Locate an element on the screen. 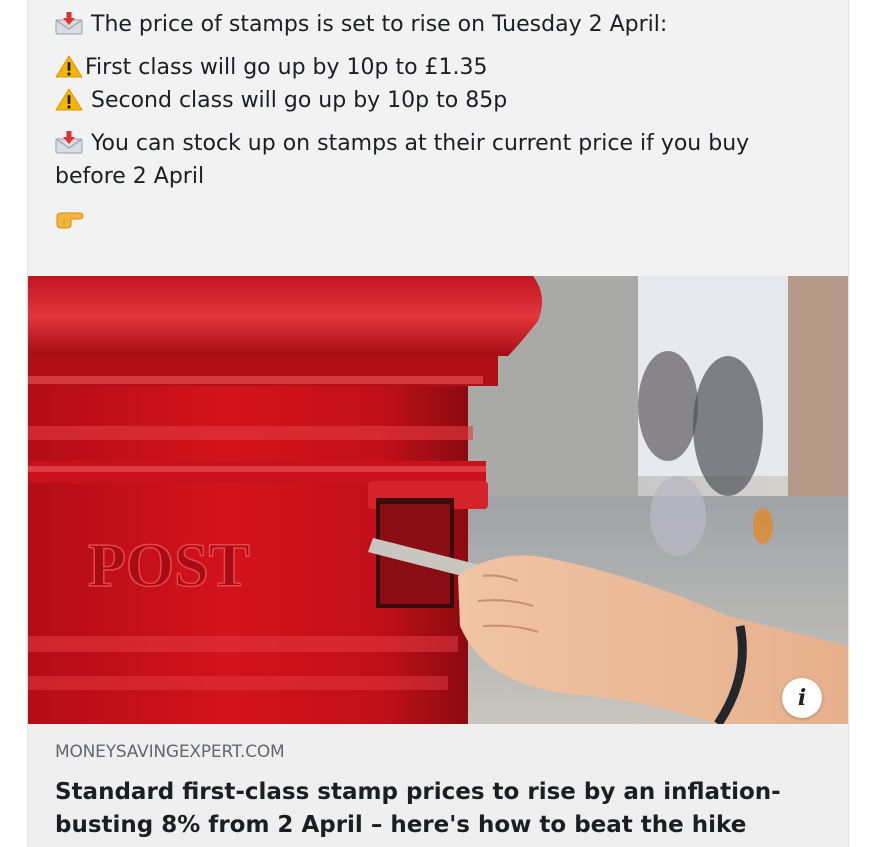  post-line-first-class: First class will go up by 10p to £1.35 is located at coordinates (435, 67).